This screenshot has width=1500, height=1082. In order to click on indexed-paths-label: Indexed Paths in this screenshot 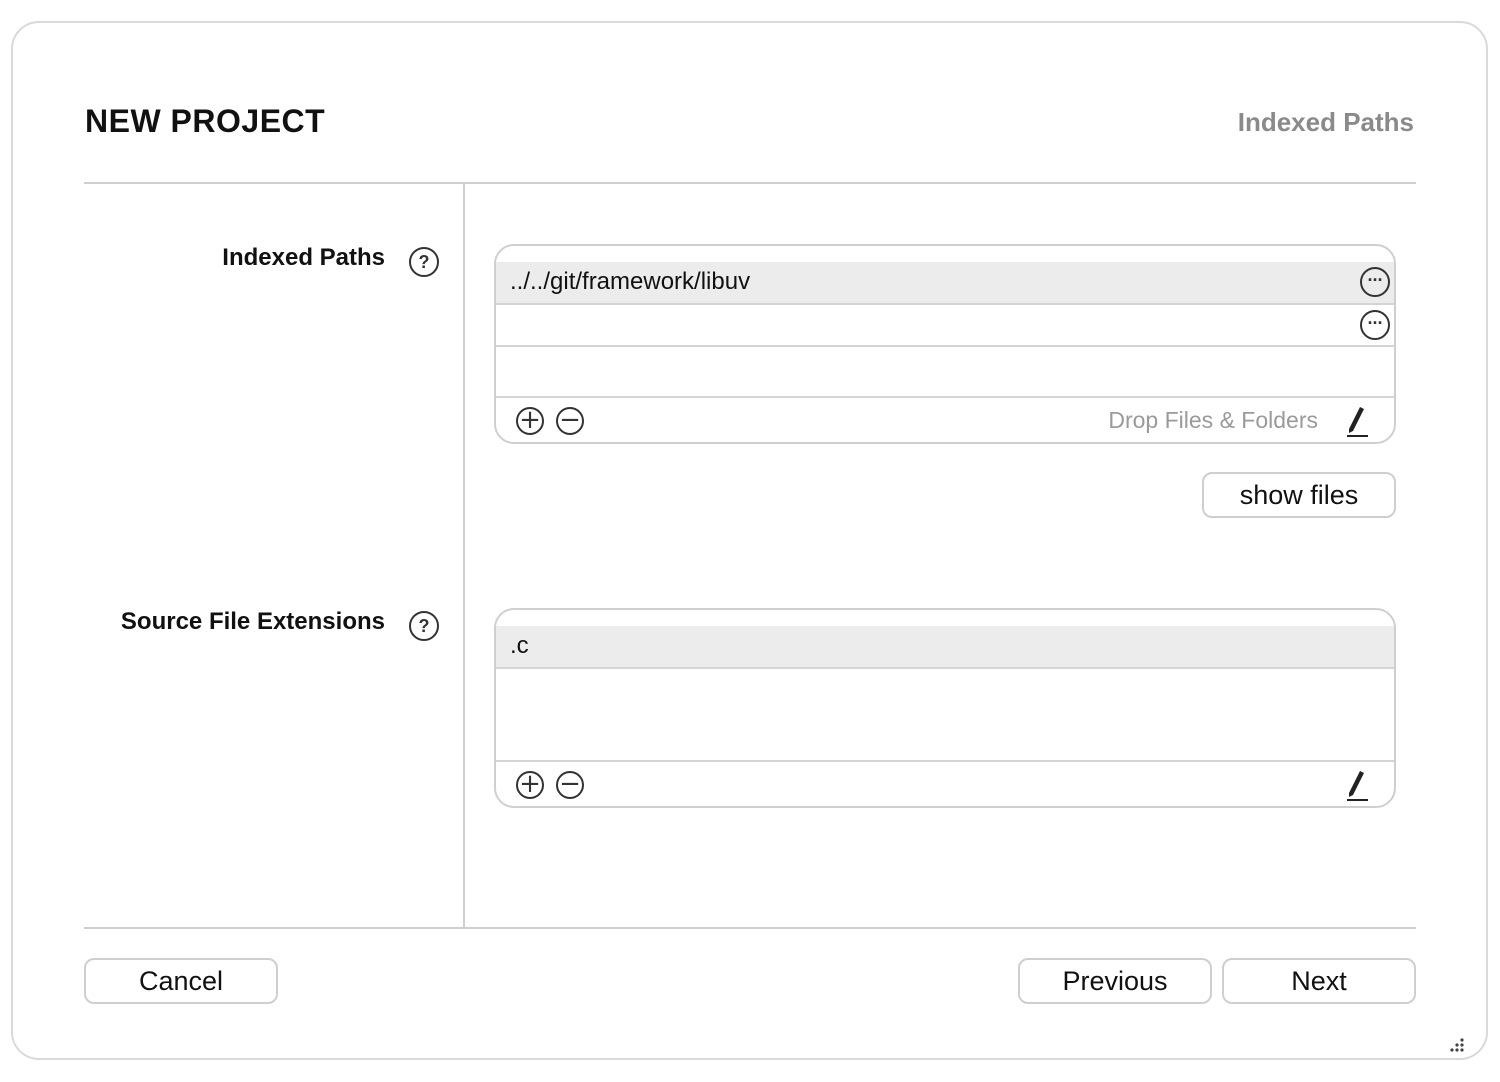, I will do `click(303, 257)`.